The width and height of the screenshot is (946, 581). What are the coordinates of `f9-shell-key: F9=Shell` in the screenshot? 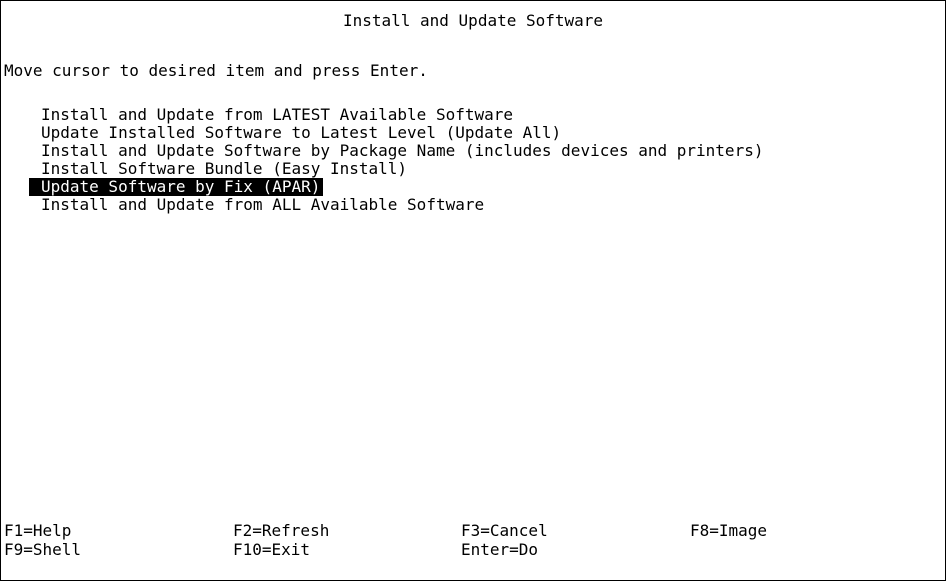 It's located at (118, 550).